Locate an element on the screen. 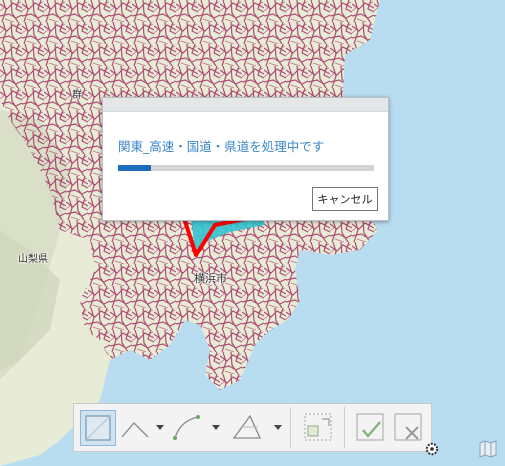 This screenshot has height=466, width=505. accept-button is located at coordinates (370, 427).